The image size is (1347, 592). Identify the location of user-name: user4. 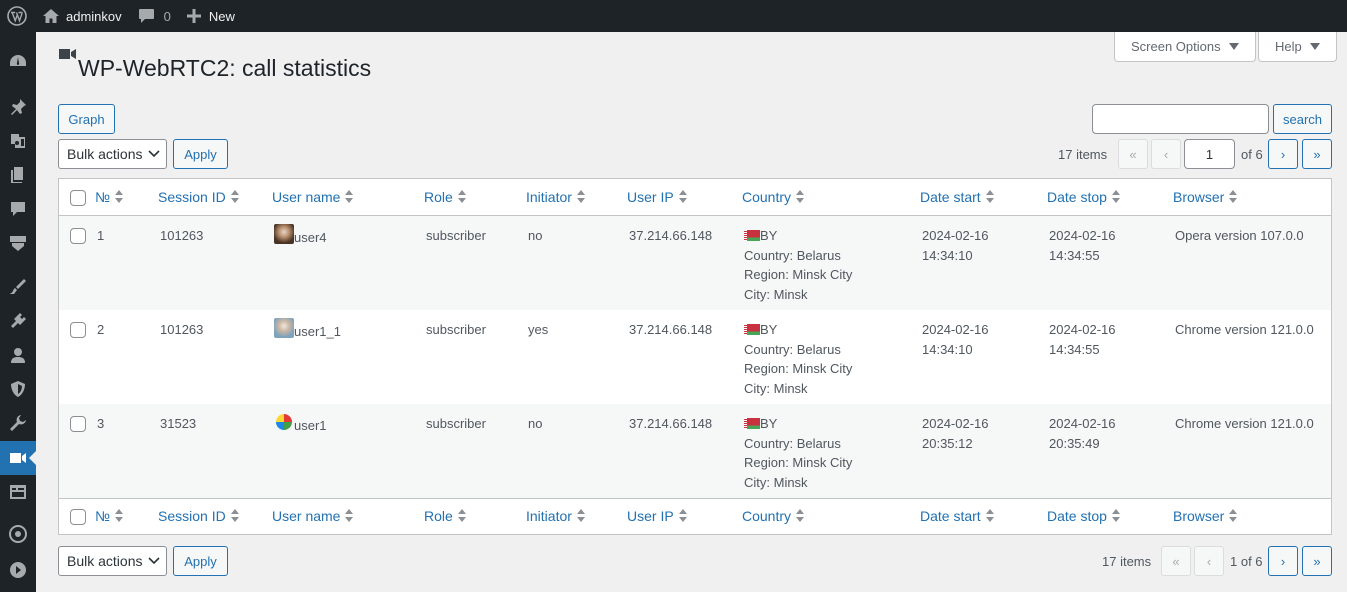
(310, 237).